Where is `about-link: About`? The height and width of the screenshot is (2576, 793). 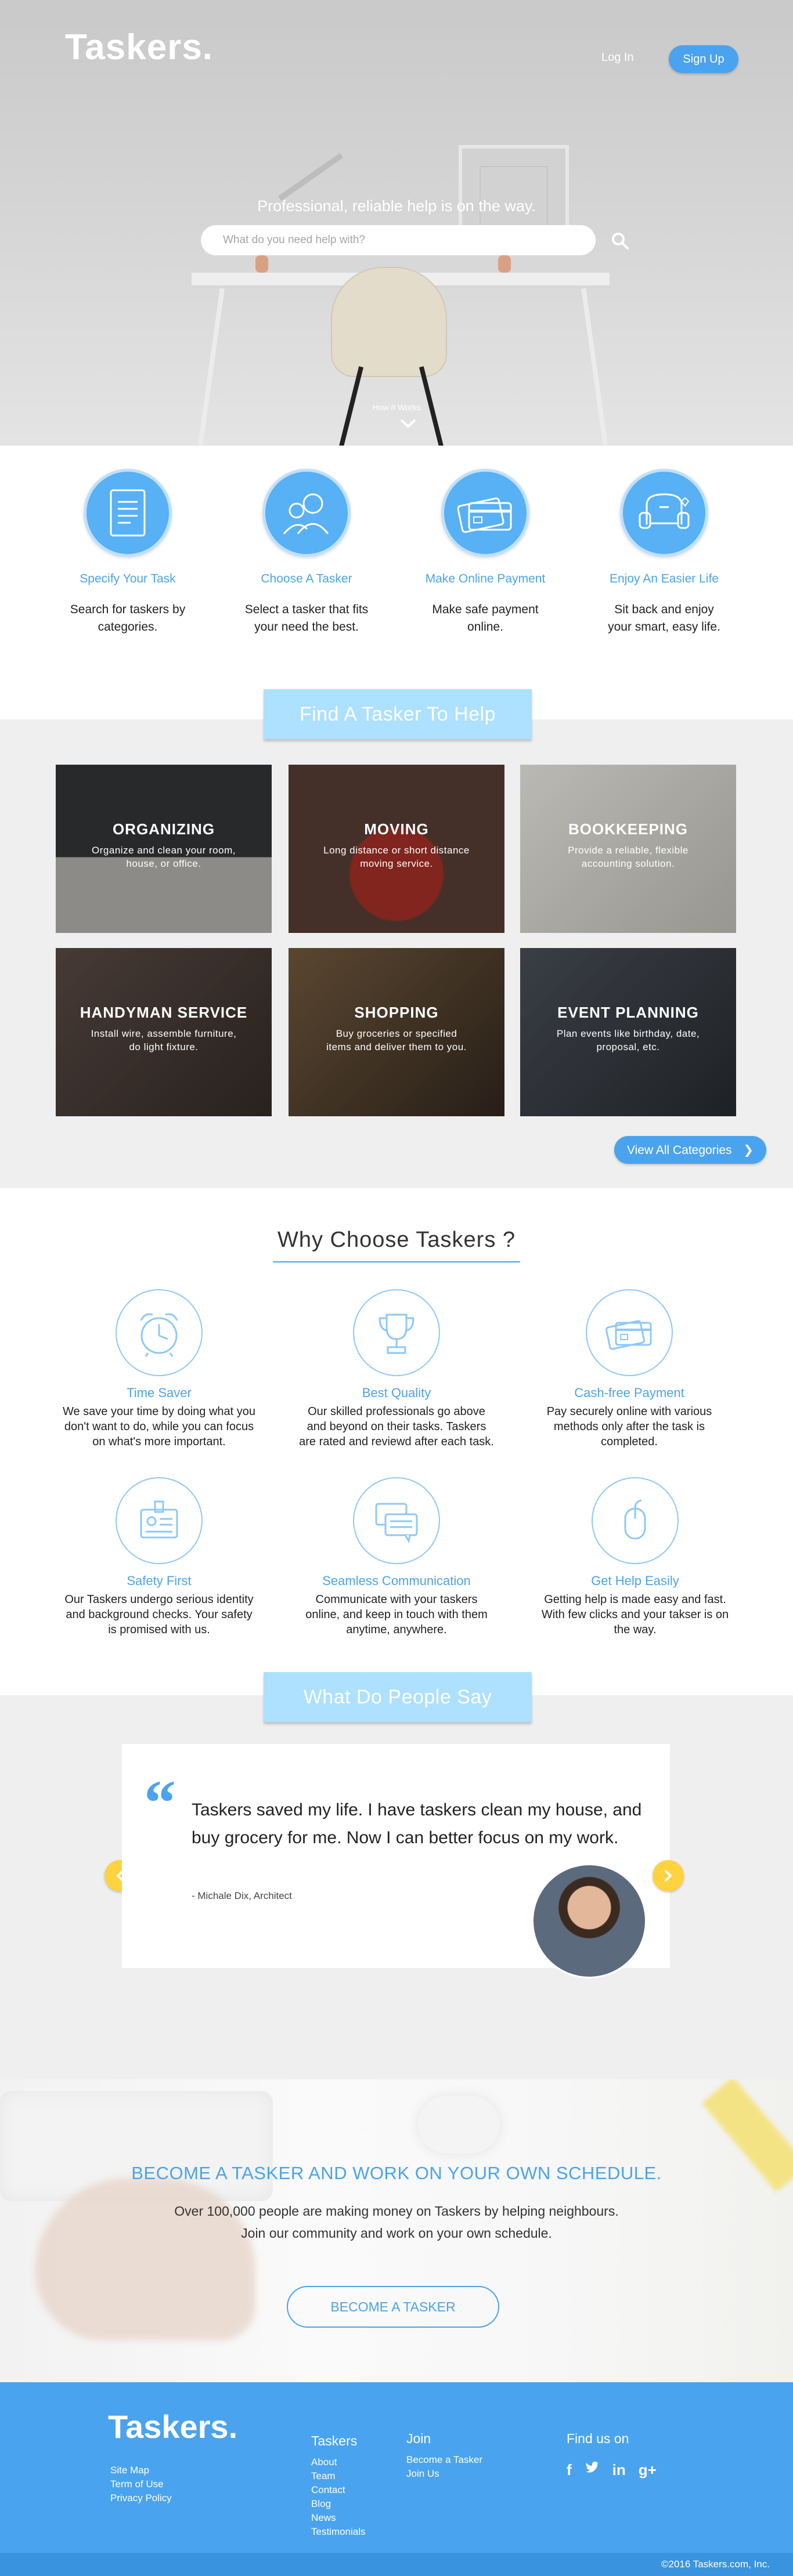 about-link: About is located at coordinates (338, 2462).